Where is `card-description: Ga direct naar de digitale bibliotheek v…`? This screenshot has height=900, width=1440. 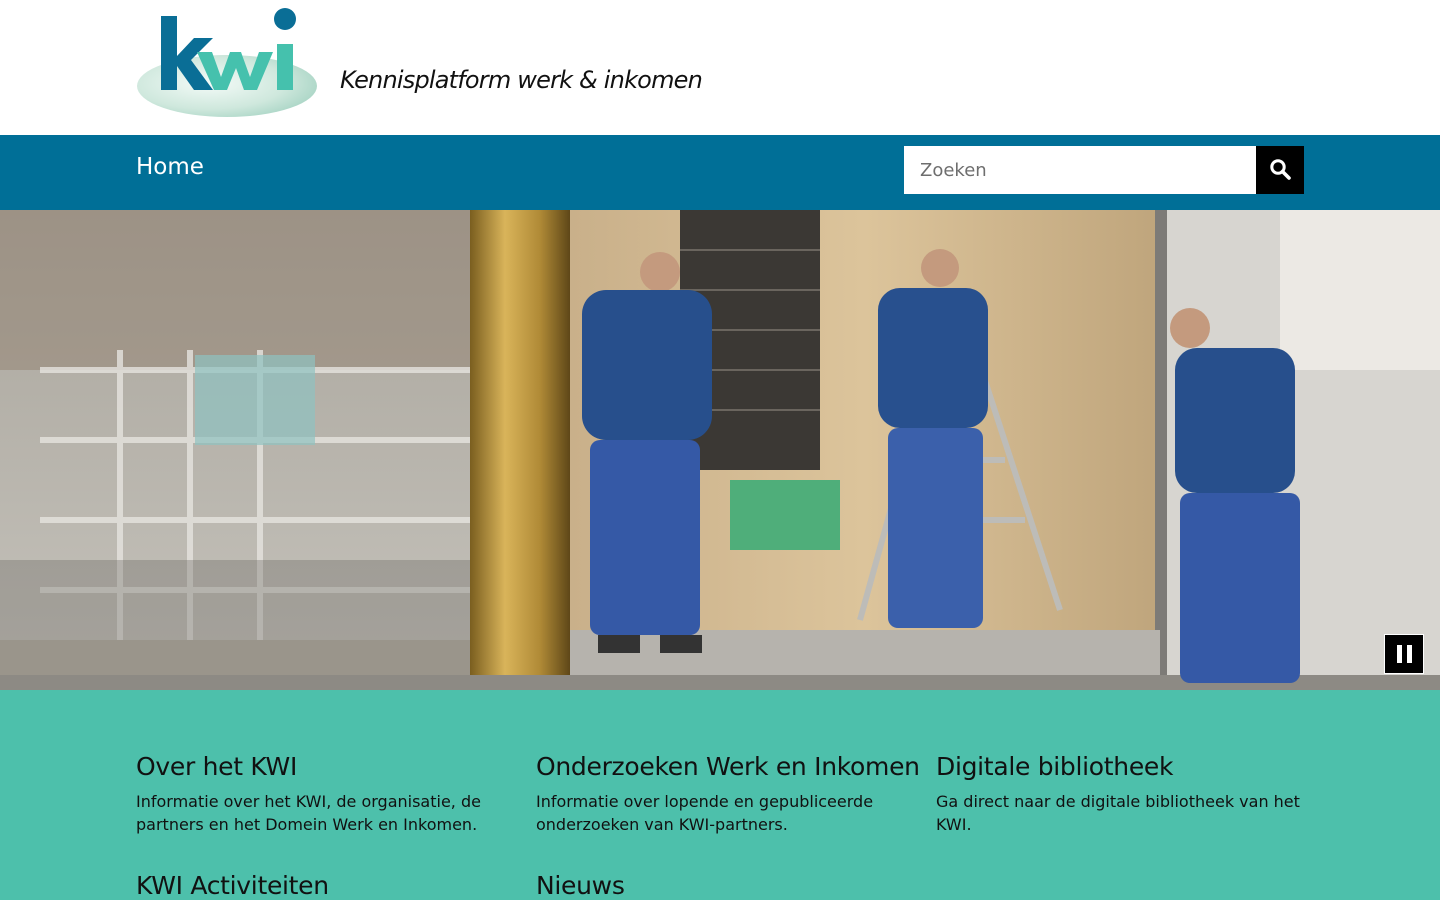 card-description: Ga direct naar de digitale bibliotheek v… is located at coordinates (1118, 813).